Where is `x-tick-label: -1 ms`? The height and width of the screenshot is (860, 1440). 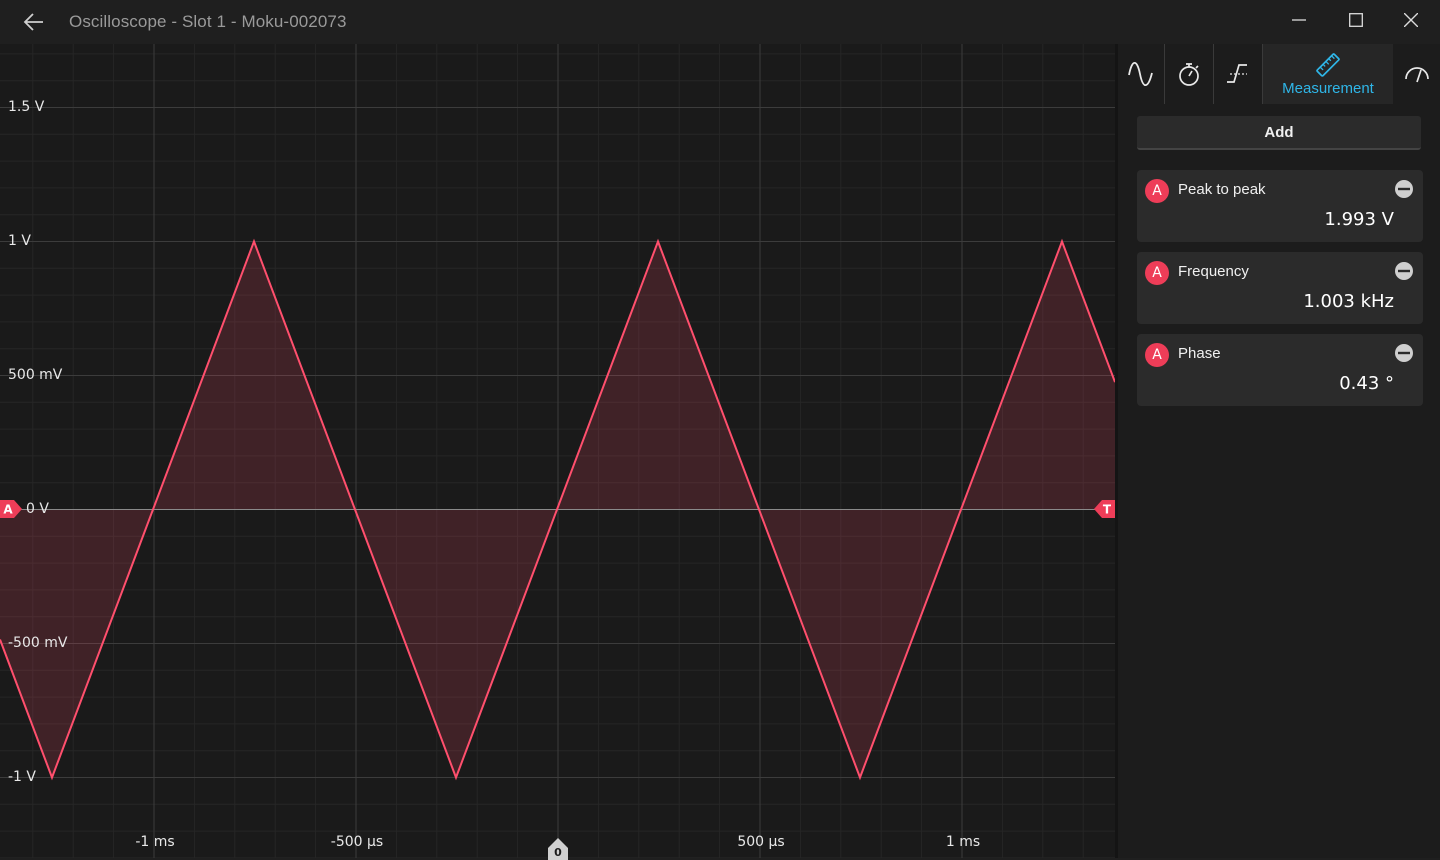
x-tick-label: -1 ms is located at coordinates (155, 842).